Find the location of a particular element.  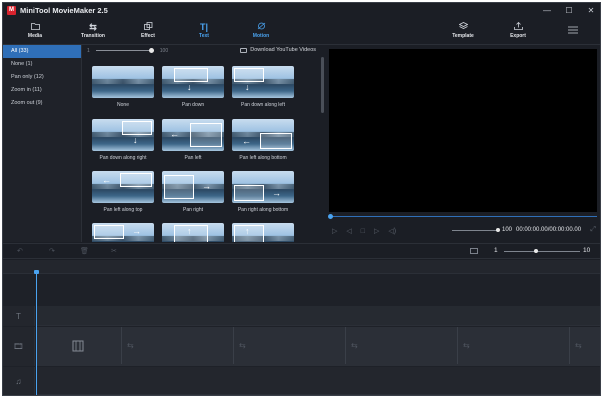

template-label: Template is located at coordinates (463, 36).